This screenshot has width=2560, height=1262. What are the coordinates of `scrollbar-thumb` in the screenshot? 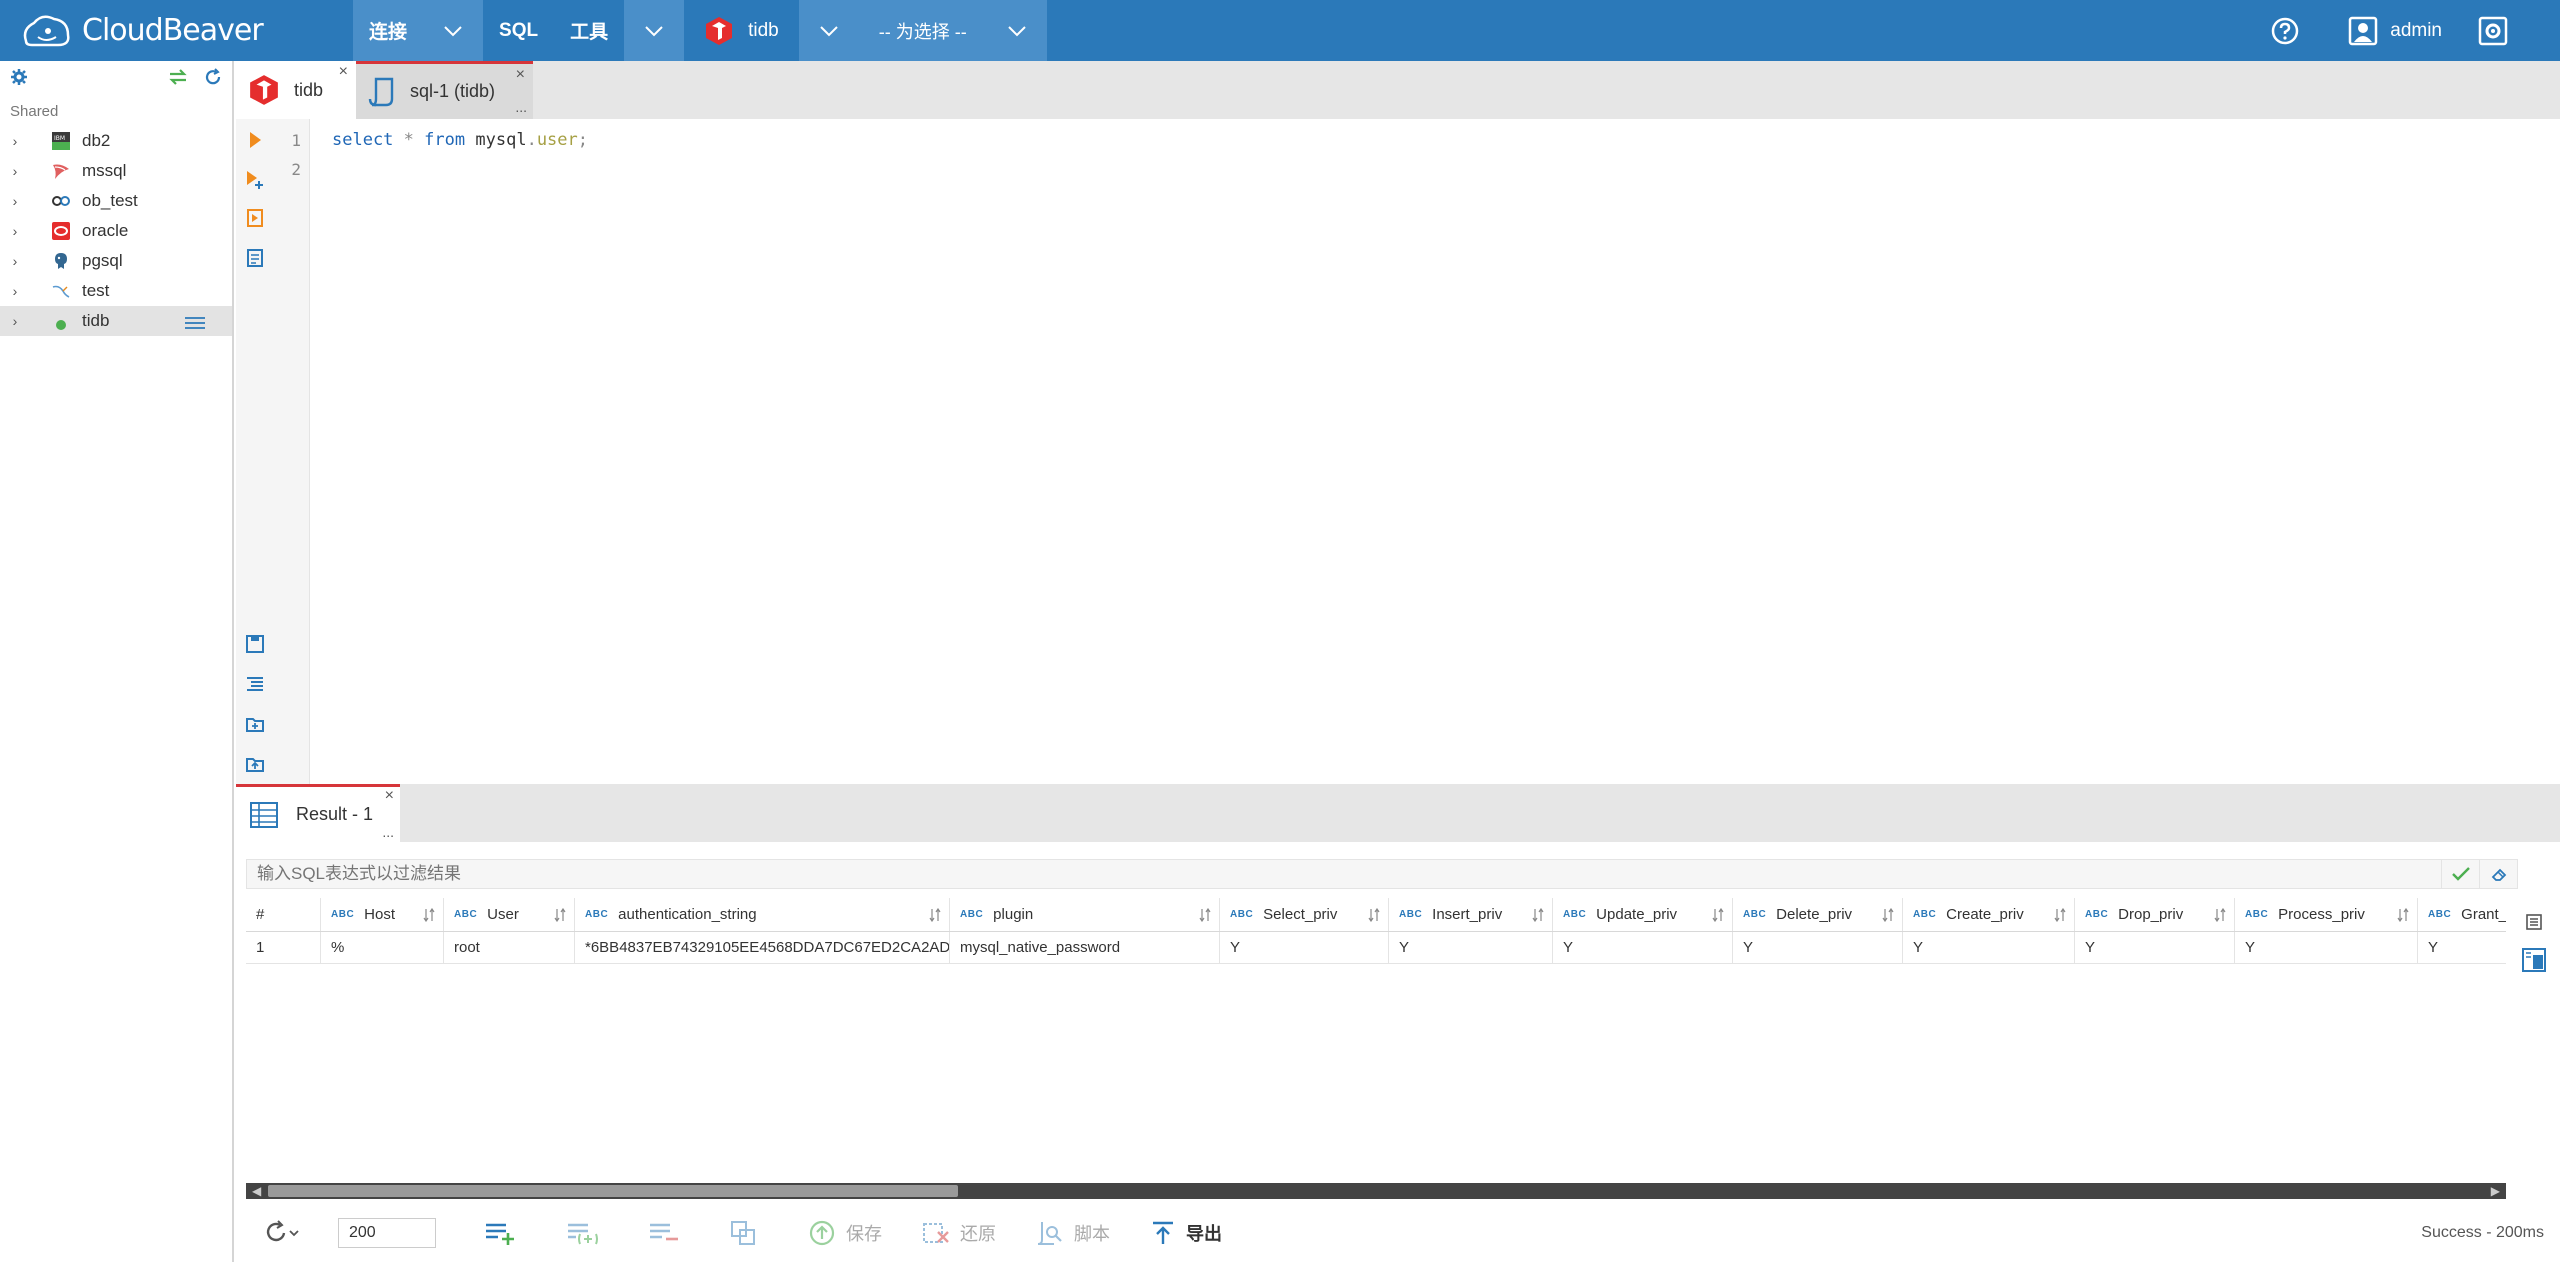 It's located at (613, 1191).